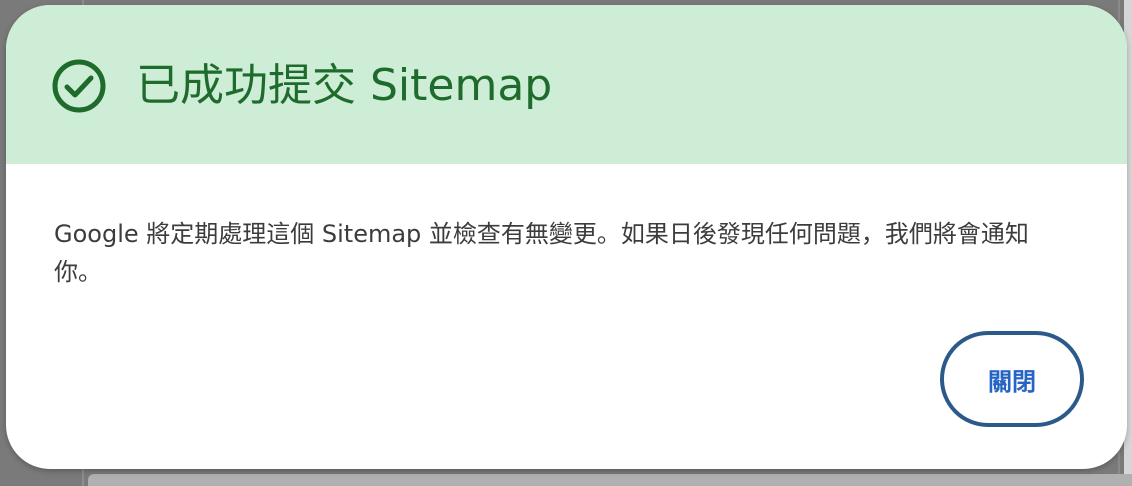 The width and height of the screenshot is (1132, 486). Describe the element at coordinates (610, 480) in the screenshot. I see `background-scrollbar` at that location.